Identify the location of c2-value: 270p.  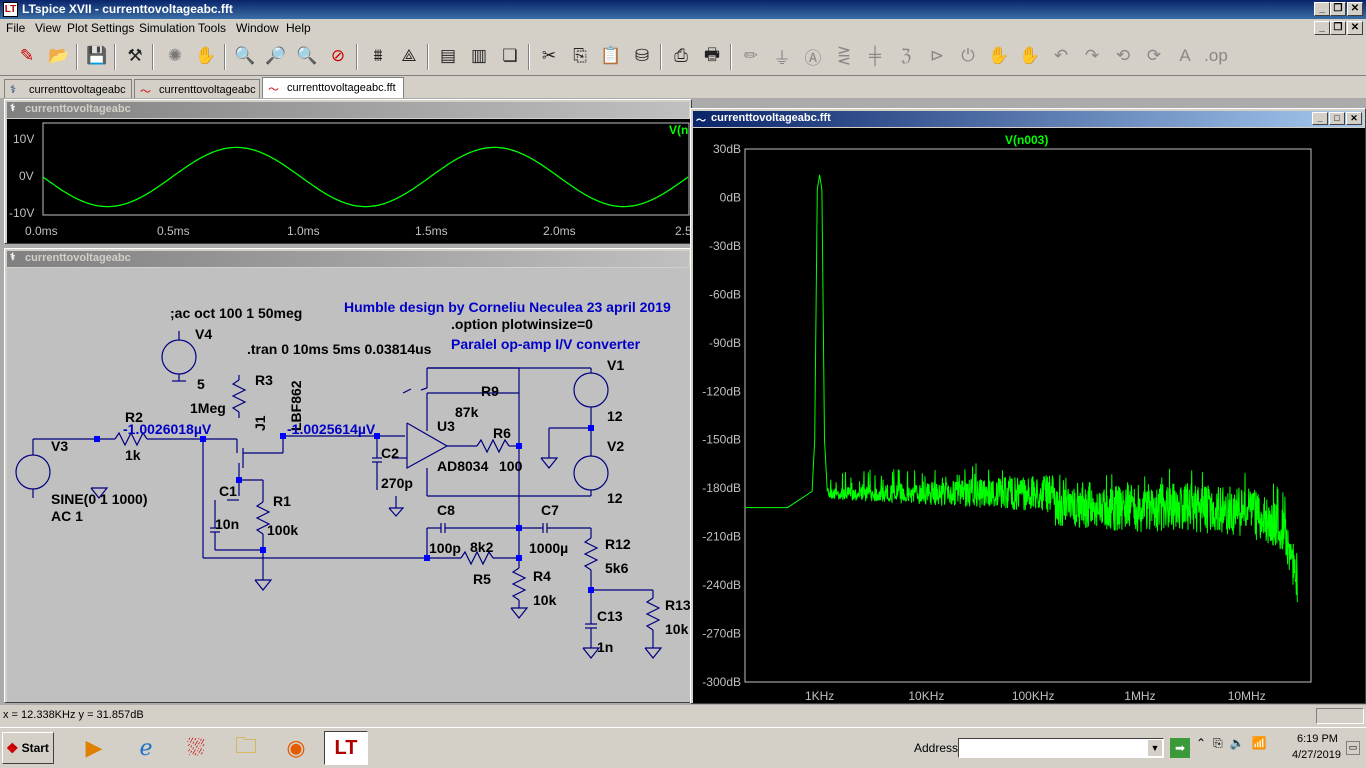
(397, 483).